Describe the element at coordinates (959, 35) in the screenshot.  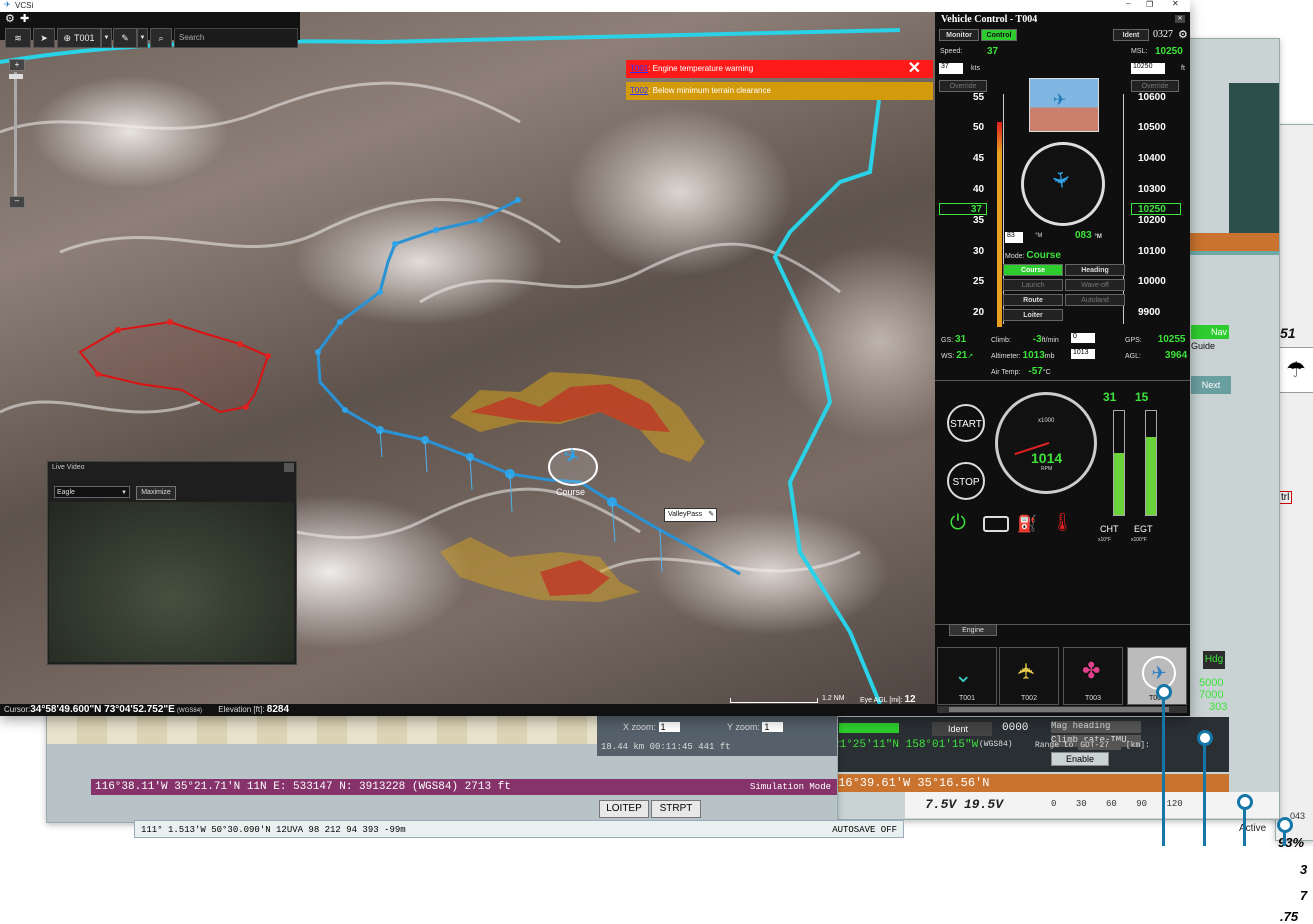
I see `tab-monitor: Monitor` at that location.